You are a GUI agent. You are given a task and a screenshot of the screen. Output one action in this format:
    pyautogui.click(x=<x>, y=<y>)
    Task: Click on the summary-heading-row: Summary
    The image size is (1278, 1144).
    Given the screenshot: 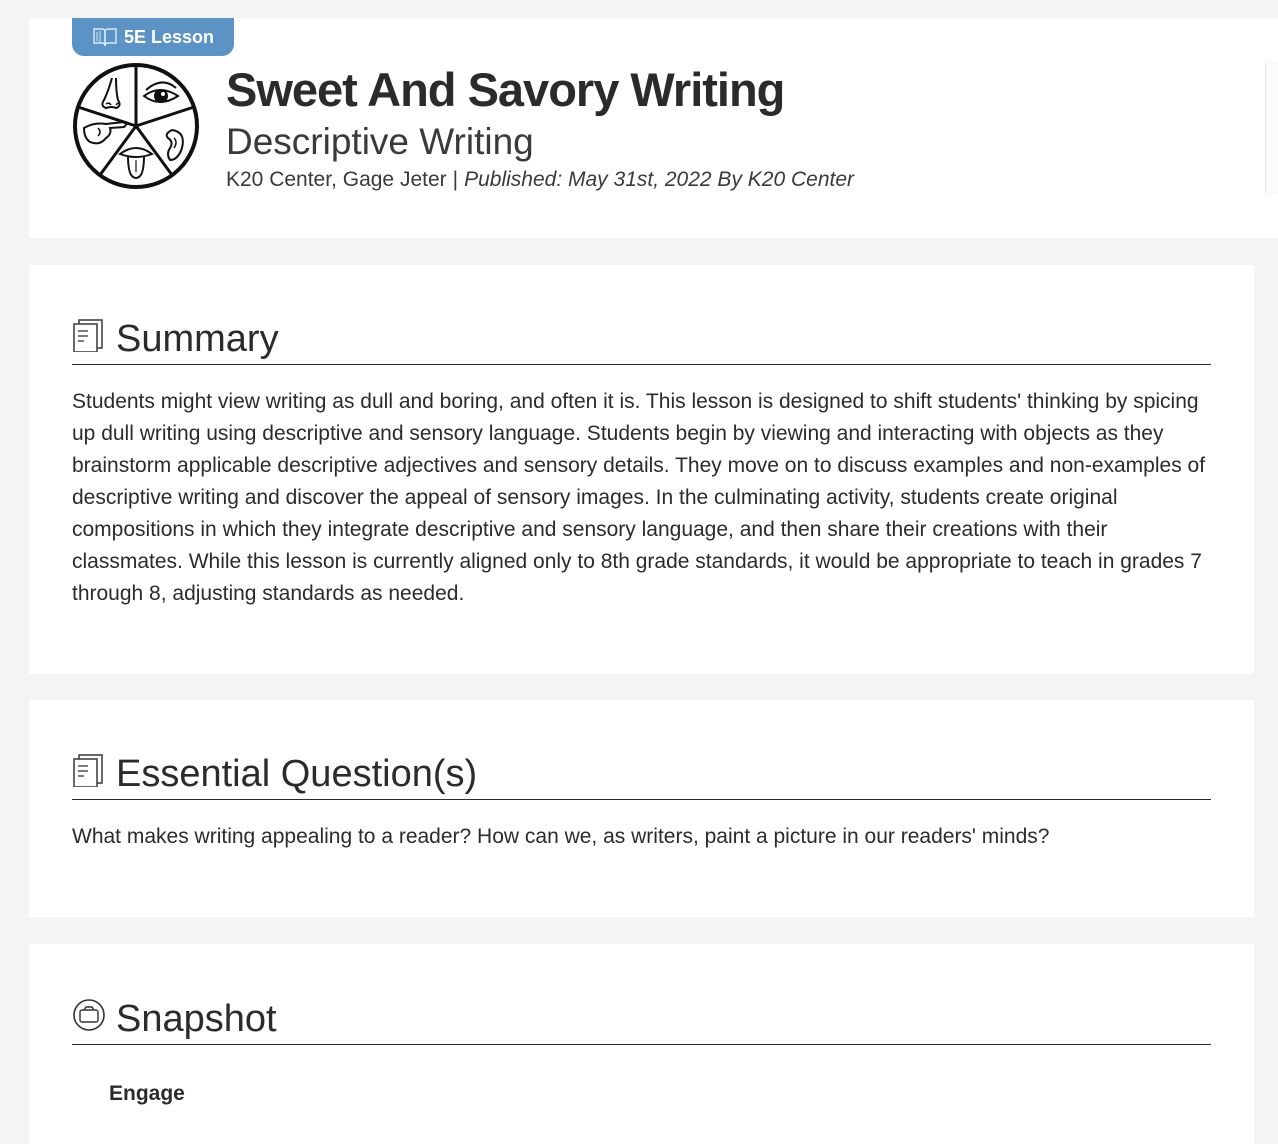 What is the action you would take?
    pyautogui.click(x=641, y=338)
    